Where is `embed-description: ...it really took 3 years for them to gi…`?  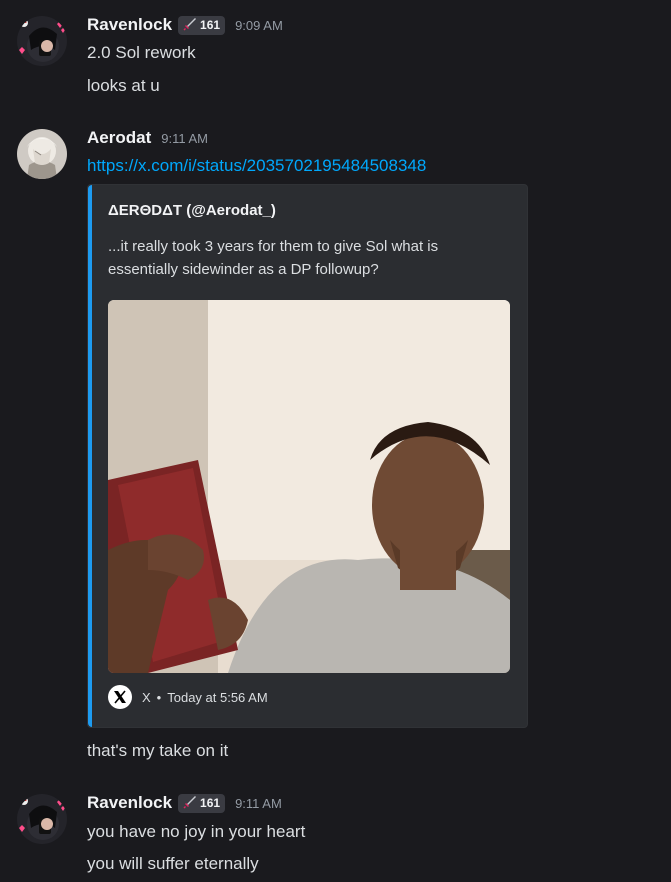 embed-description: ...it really took 3 years for them to gi… is located at coordinates (273, 258).